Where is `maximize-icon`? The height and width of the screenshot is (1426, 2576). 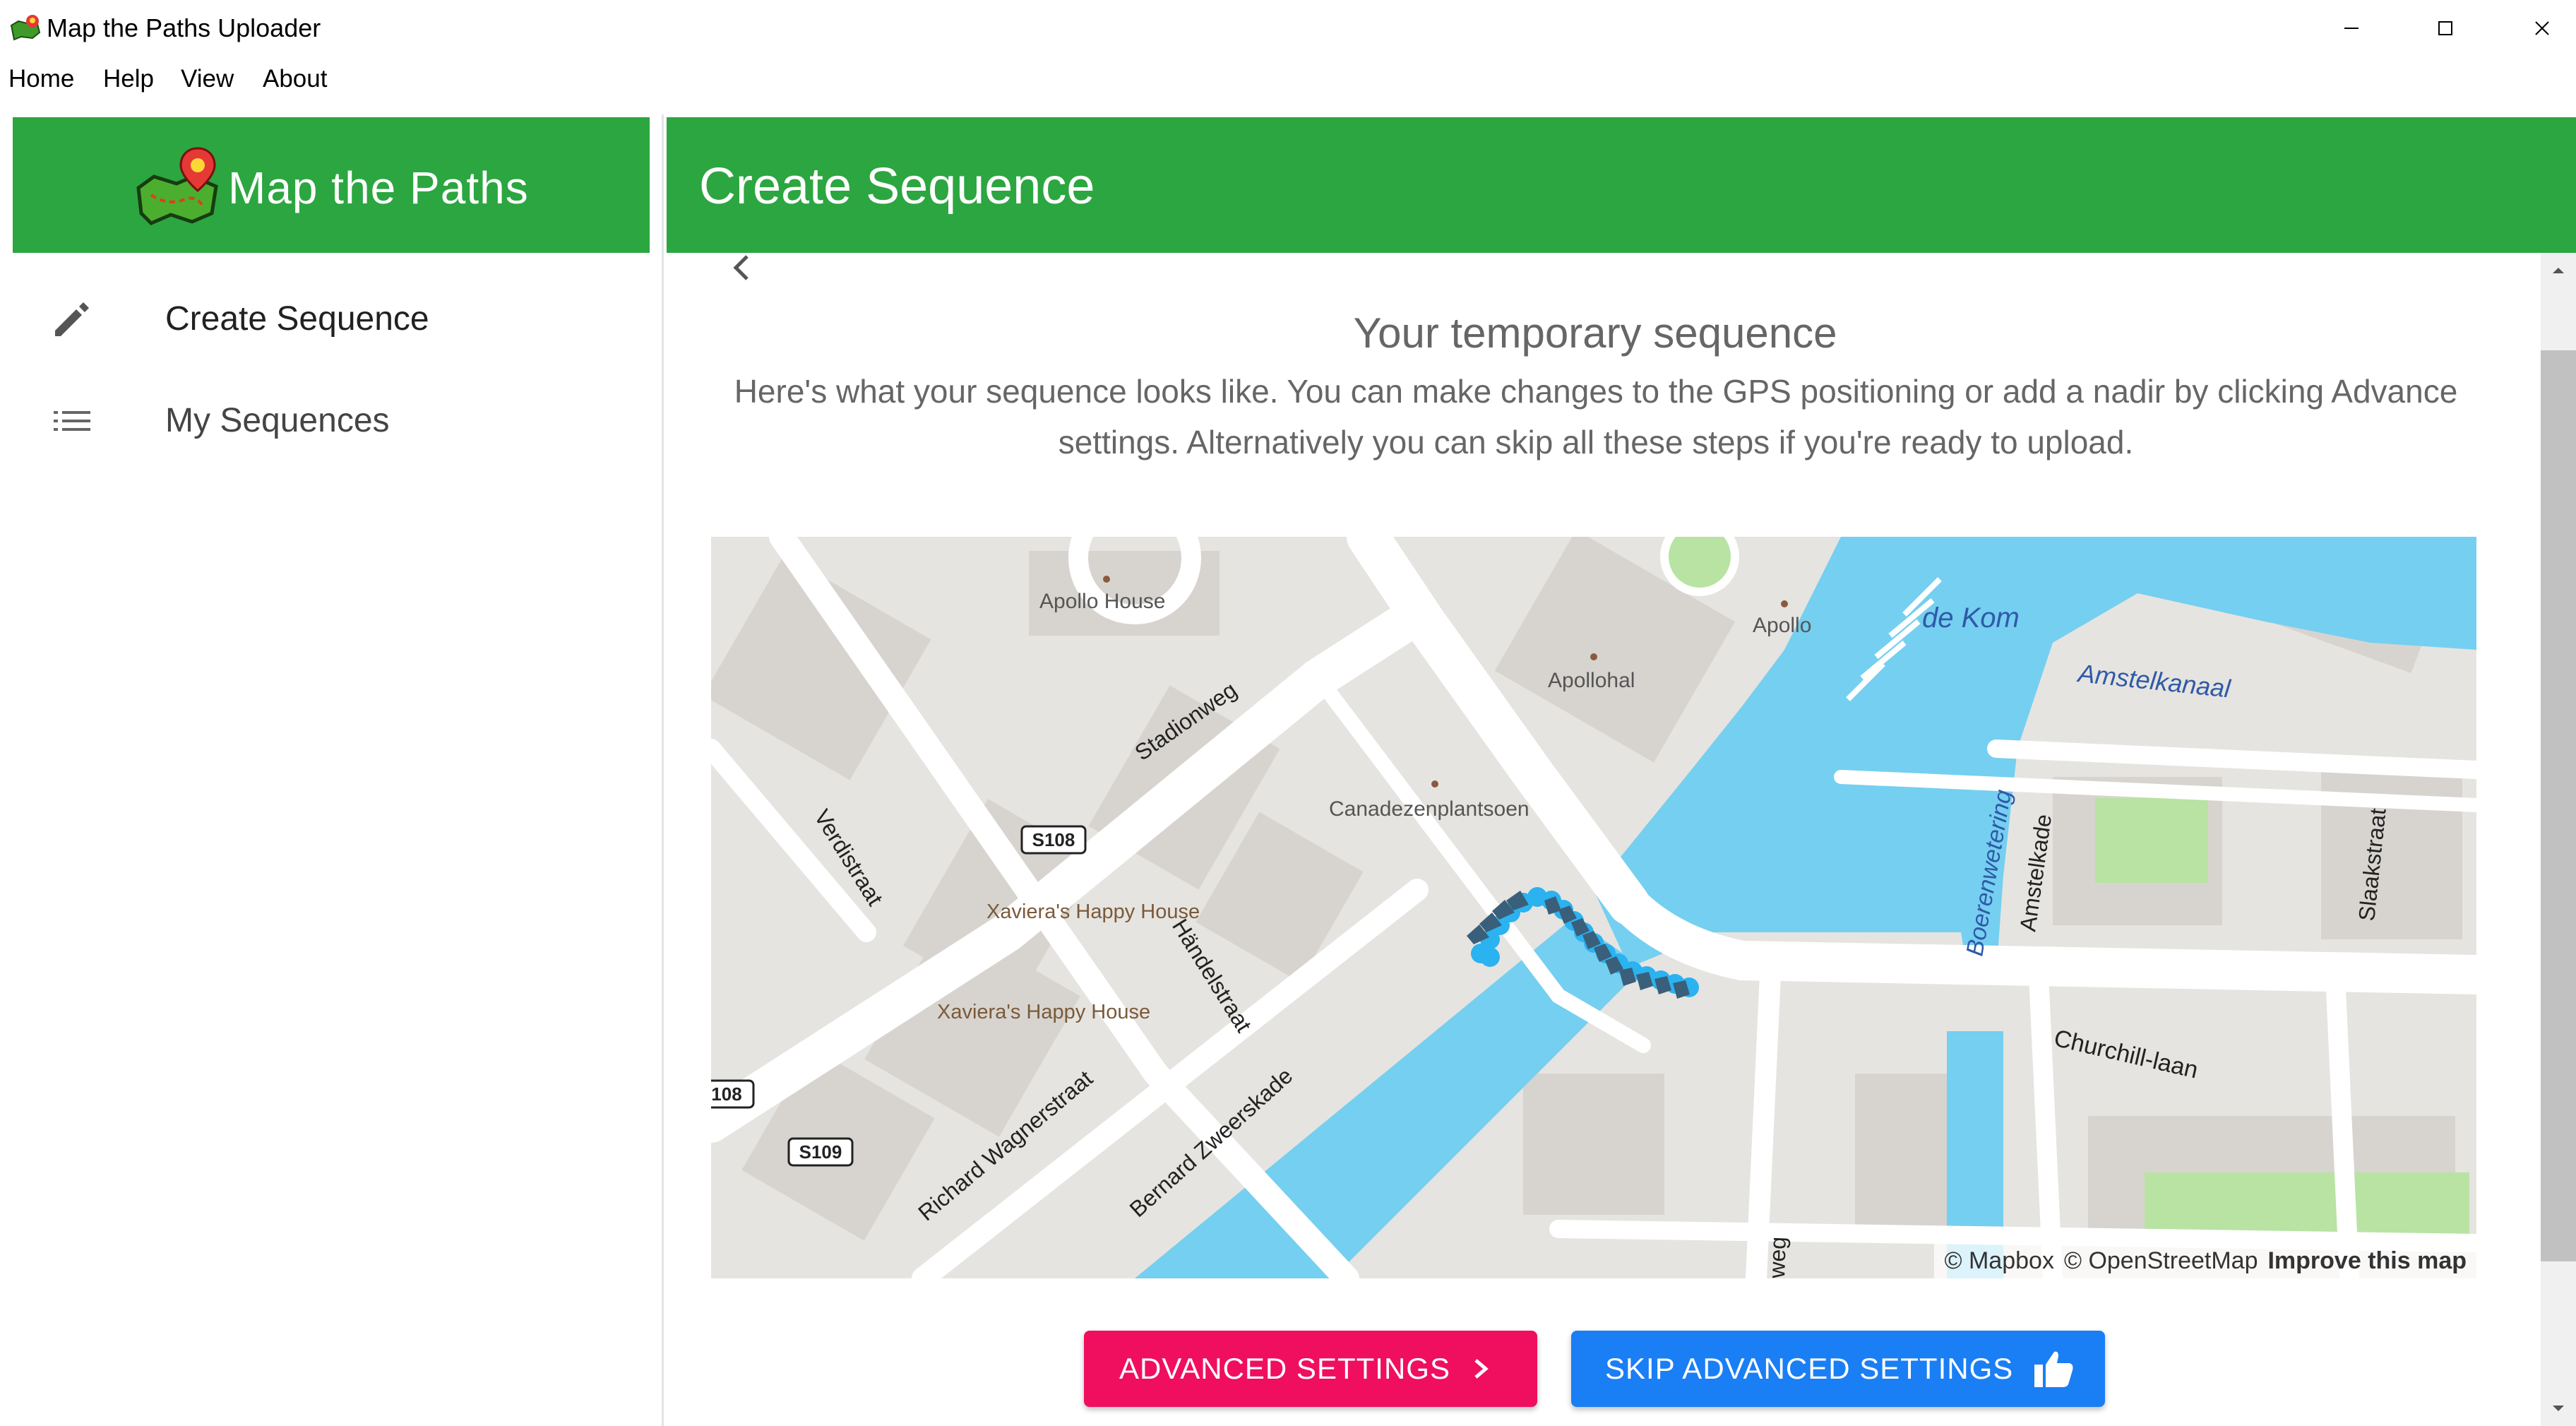
maximize-icon is located at coordinates (2445, 28).